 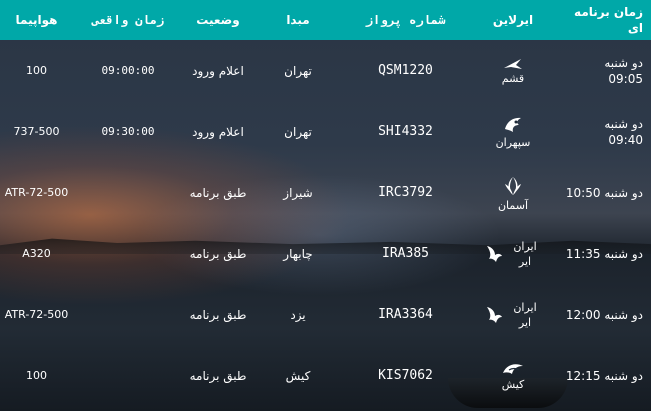 What do you see at coordinates (513, 64) in the screenshot?
I see `qeshm-air-logo-icon` at bounding box center [513, 64].